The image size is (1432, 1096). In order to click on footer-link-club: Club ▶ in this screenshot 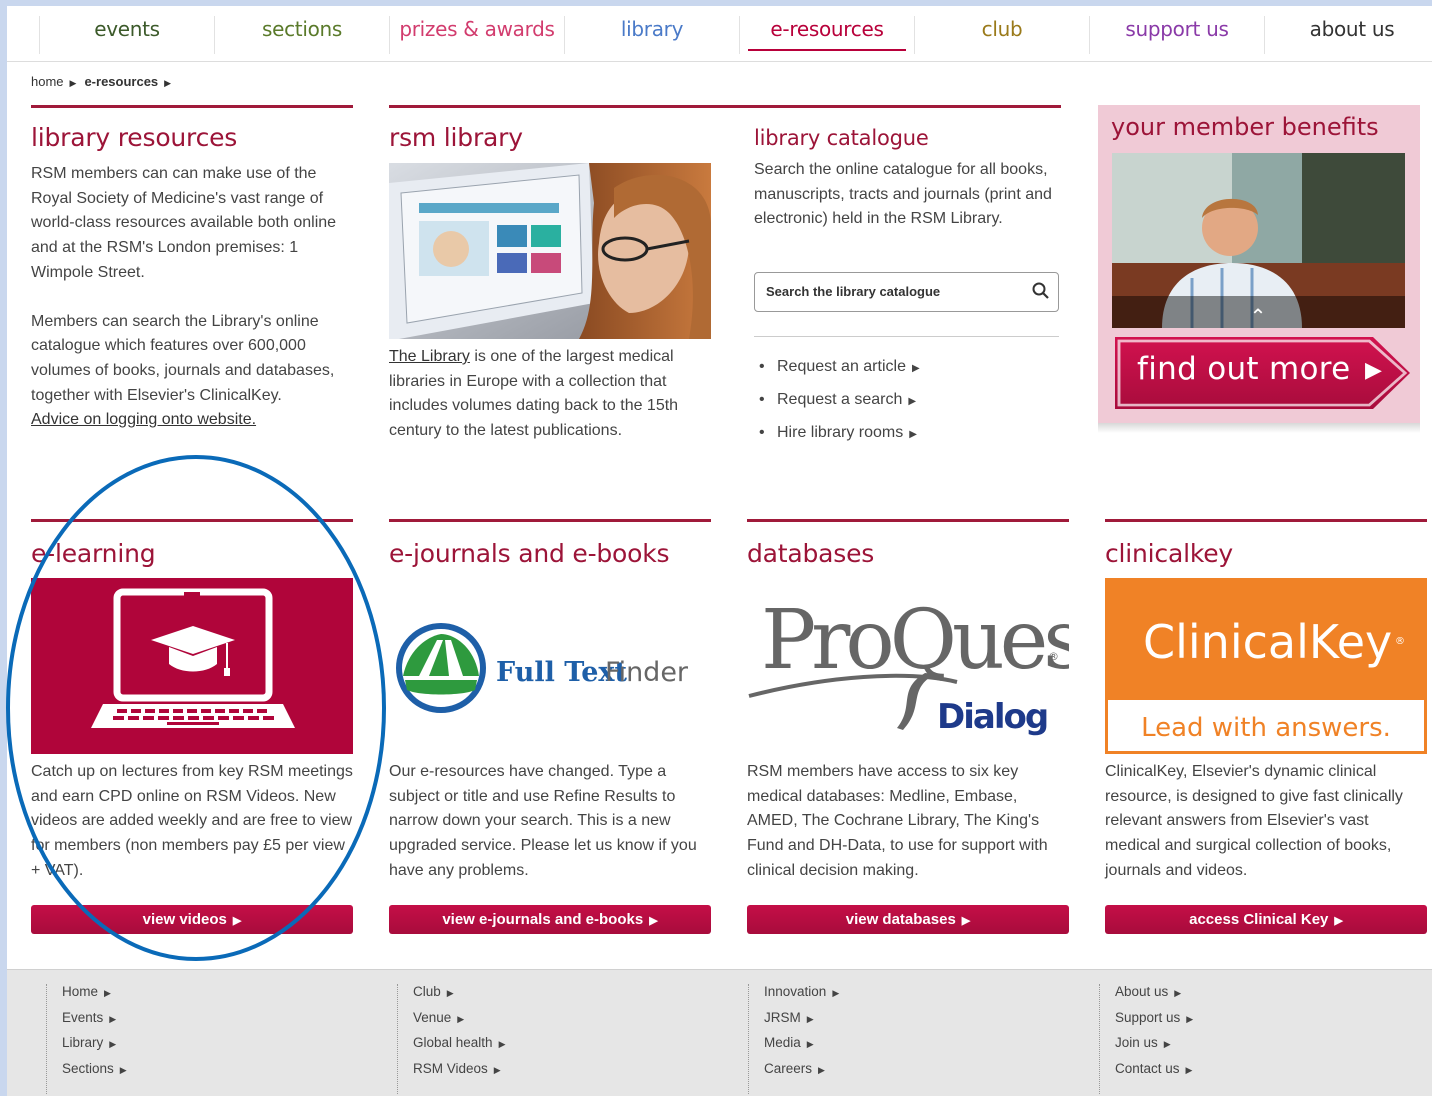, I will do `click(459, 997)`.